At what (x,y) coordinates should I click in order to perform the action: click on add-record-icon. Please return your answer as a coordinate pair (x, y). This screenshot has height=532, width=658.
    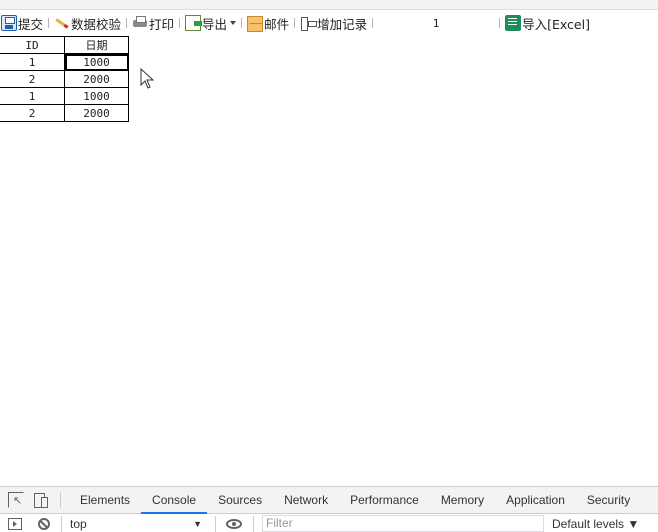
    Looking at the image, I should click on (309, 23).